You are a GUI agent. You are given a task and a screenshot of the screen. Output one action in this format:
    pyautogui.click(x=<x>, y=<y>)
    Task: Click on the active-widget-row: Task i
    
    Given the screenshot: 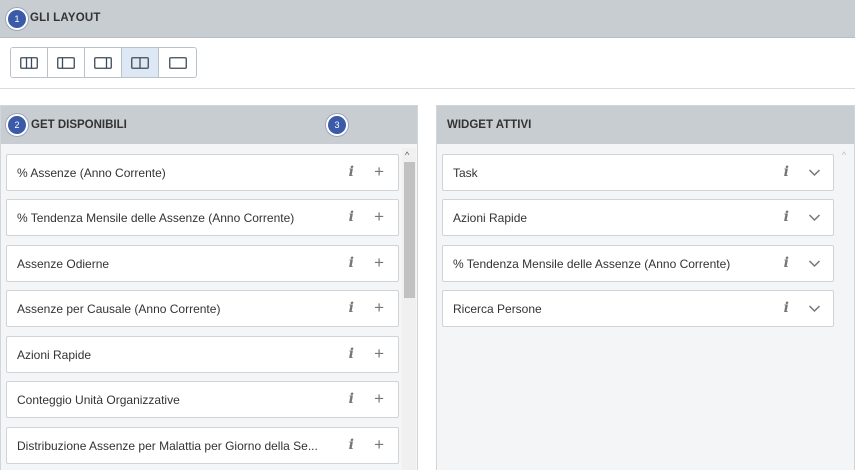 What is the action you would take?
    pyautogui.click(x=638, y=172)
    